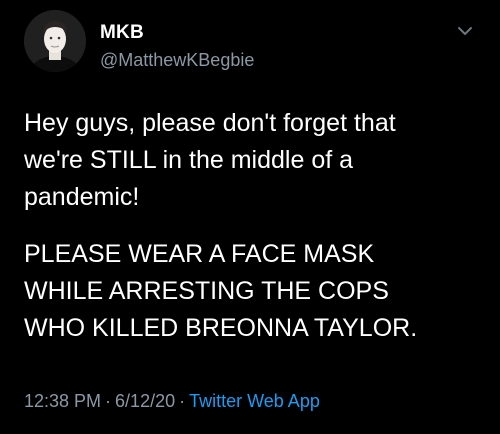  Describe the element at coordinates (145, 401) in the screenshot. I see `tweet-date: 6/12/20` at that location.